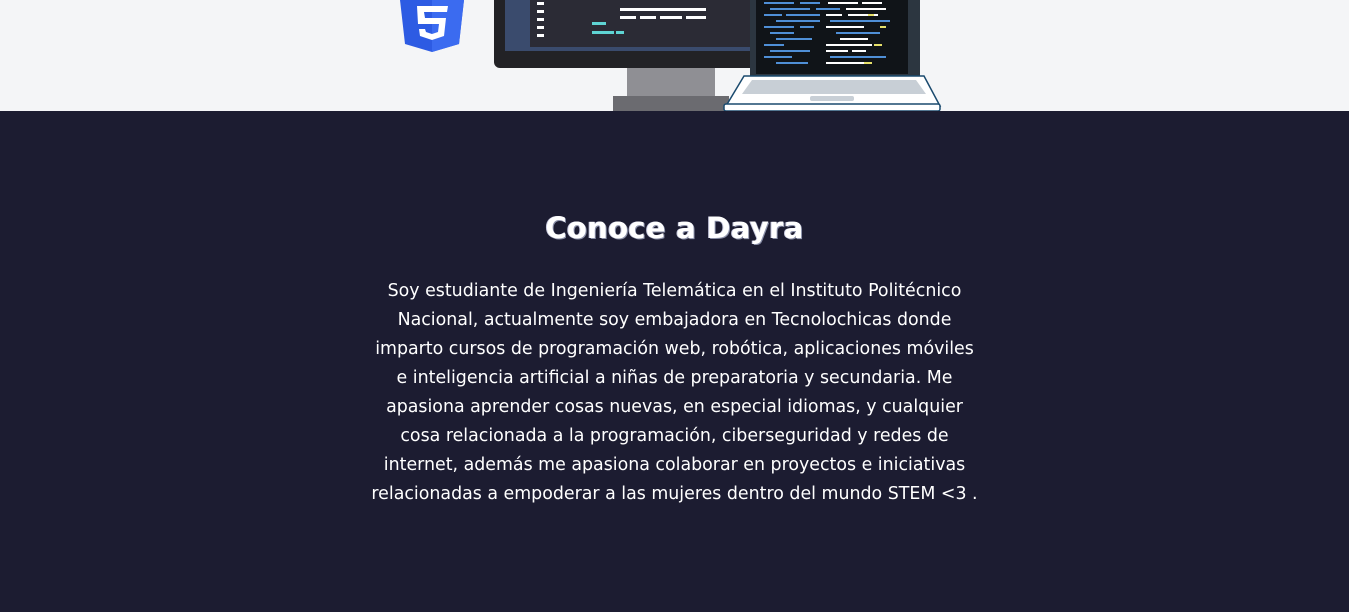  I want to click on laptop-illustration, so click(832, 55).